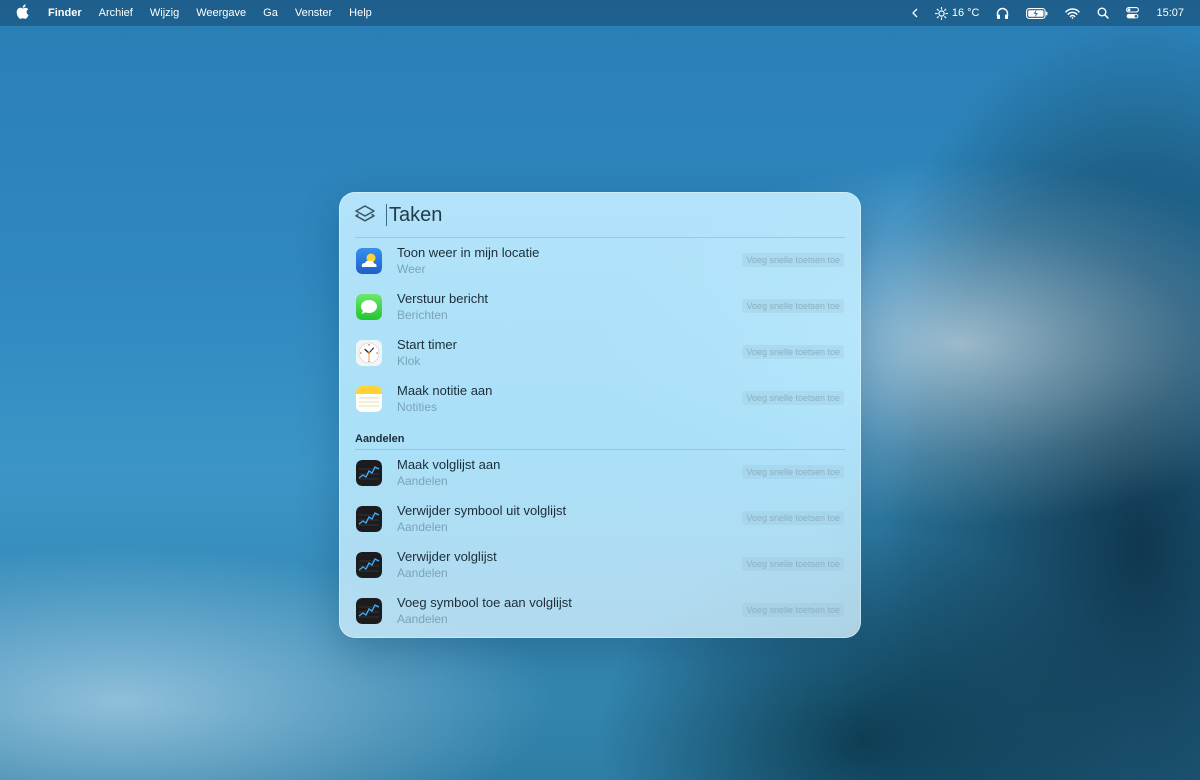  I want to click on clock-app-icon, so click(369, 353).